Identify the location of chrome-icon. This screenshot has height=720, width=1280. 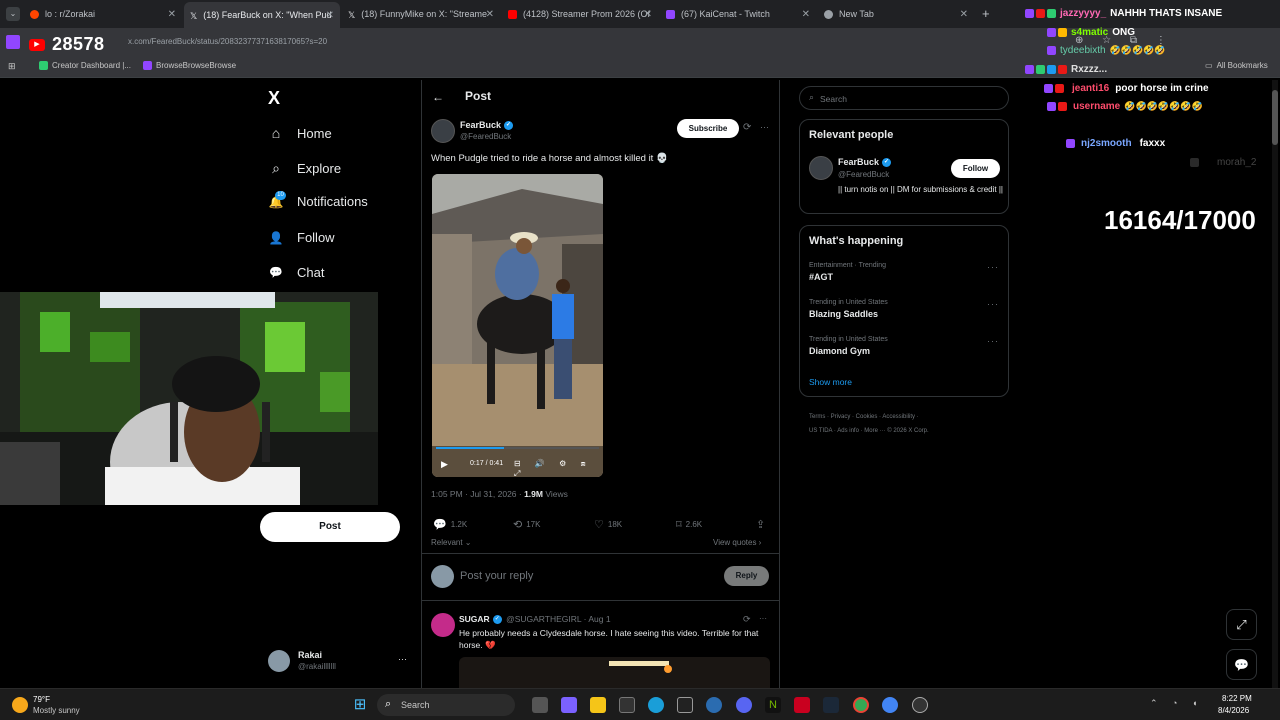
(861, 705).